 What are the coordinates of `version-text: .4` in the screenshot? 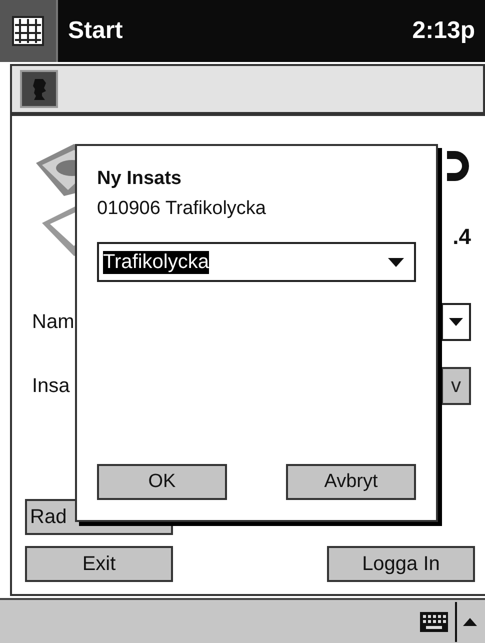 It's located at (461, 237).